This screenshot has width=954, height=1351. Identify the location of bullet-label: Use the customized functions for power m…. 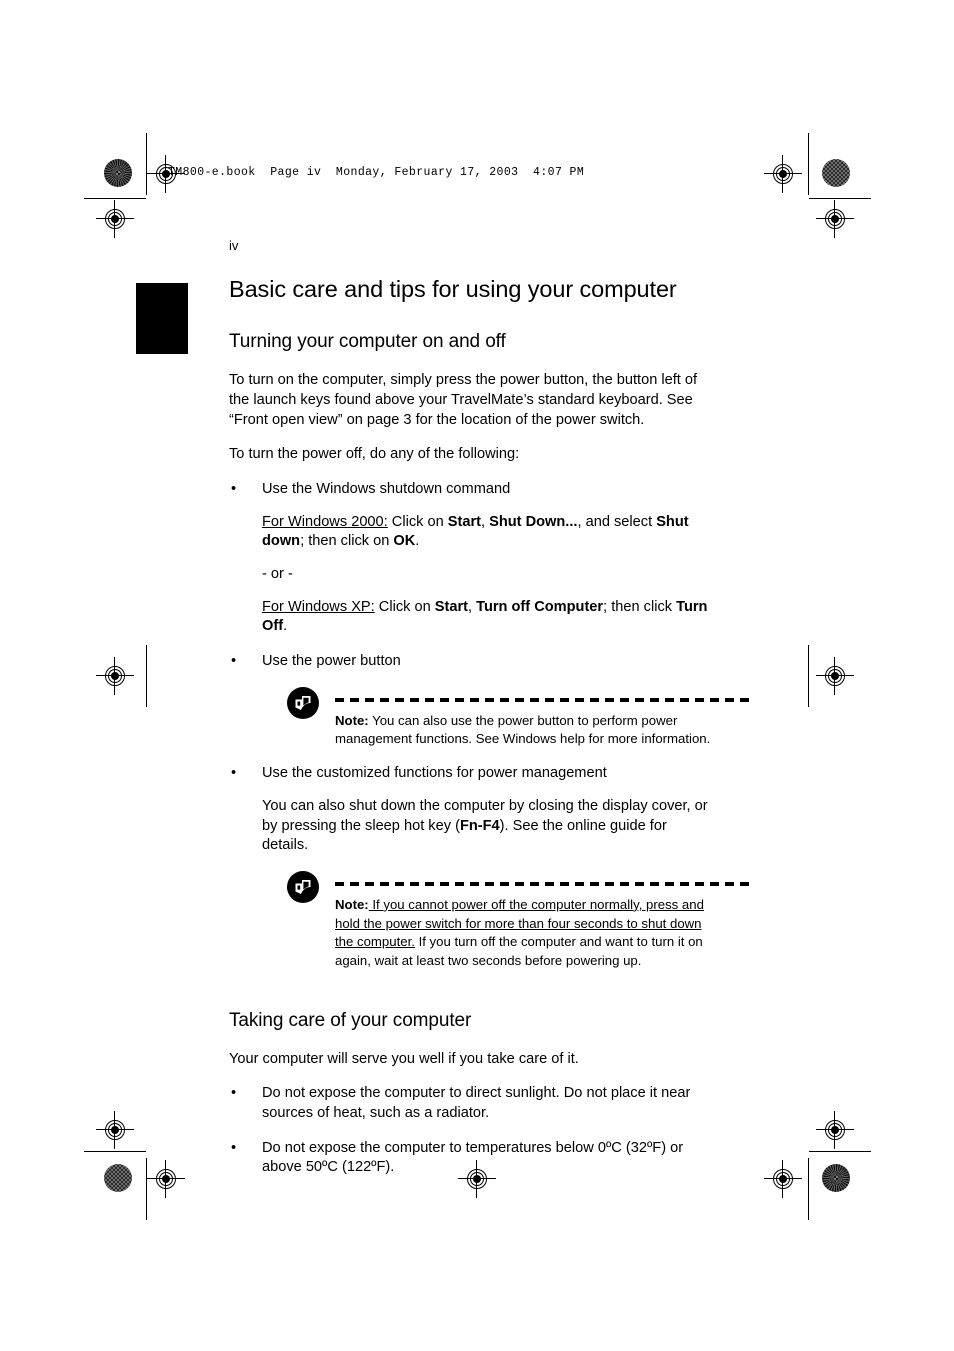
(434, 773).